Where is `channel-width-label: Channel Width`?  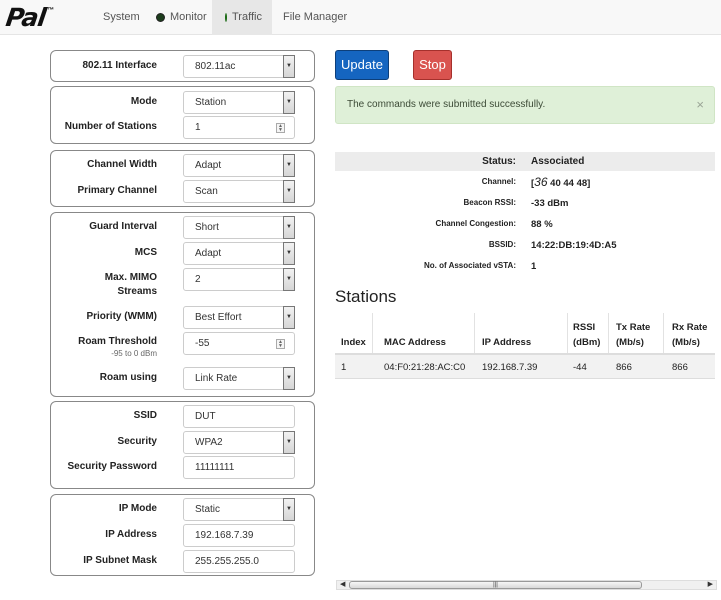
channel-width-label: Channel Width is located at coordinates (122, 164).